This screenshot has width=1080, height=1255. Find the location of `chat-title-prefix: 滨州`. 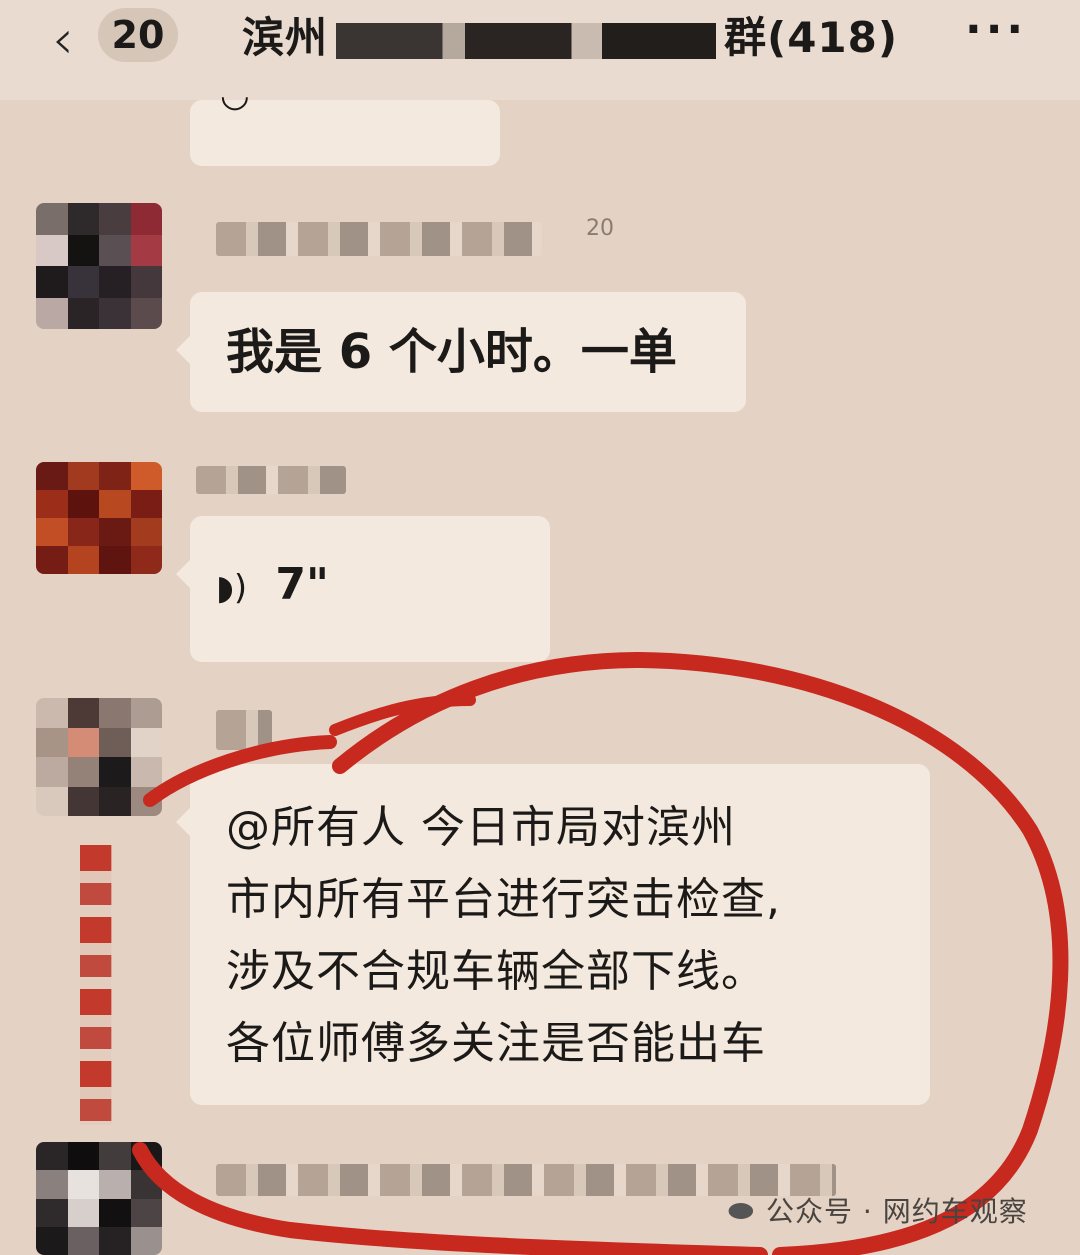

chat-title-prefix: 滨州 is located at coordinates (285, 37).